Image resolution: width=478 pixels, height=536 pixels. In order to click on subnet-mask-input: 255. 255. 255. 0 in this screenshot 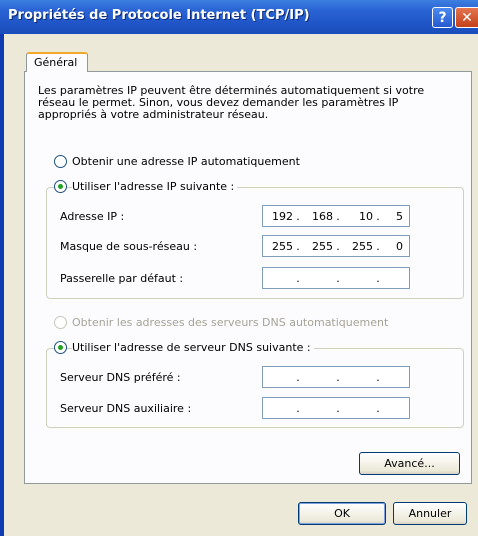, I will do `click(336, 246)`.